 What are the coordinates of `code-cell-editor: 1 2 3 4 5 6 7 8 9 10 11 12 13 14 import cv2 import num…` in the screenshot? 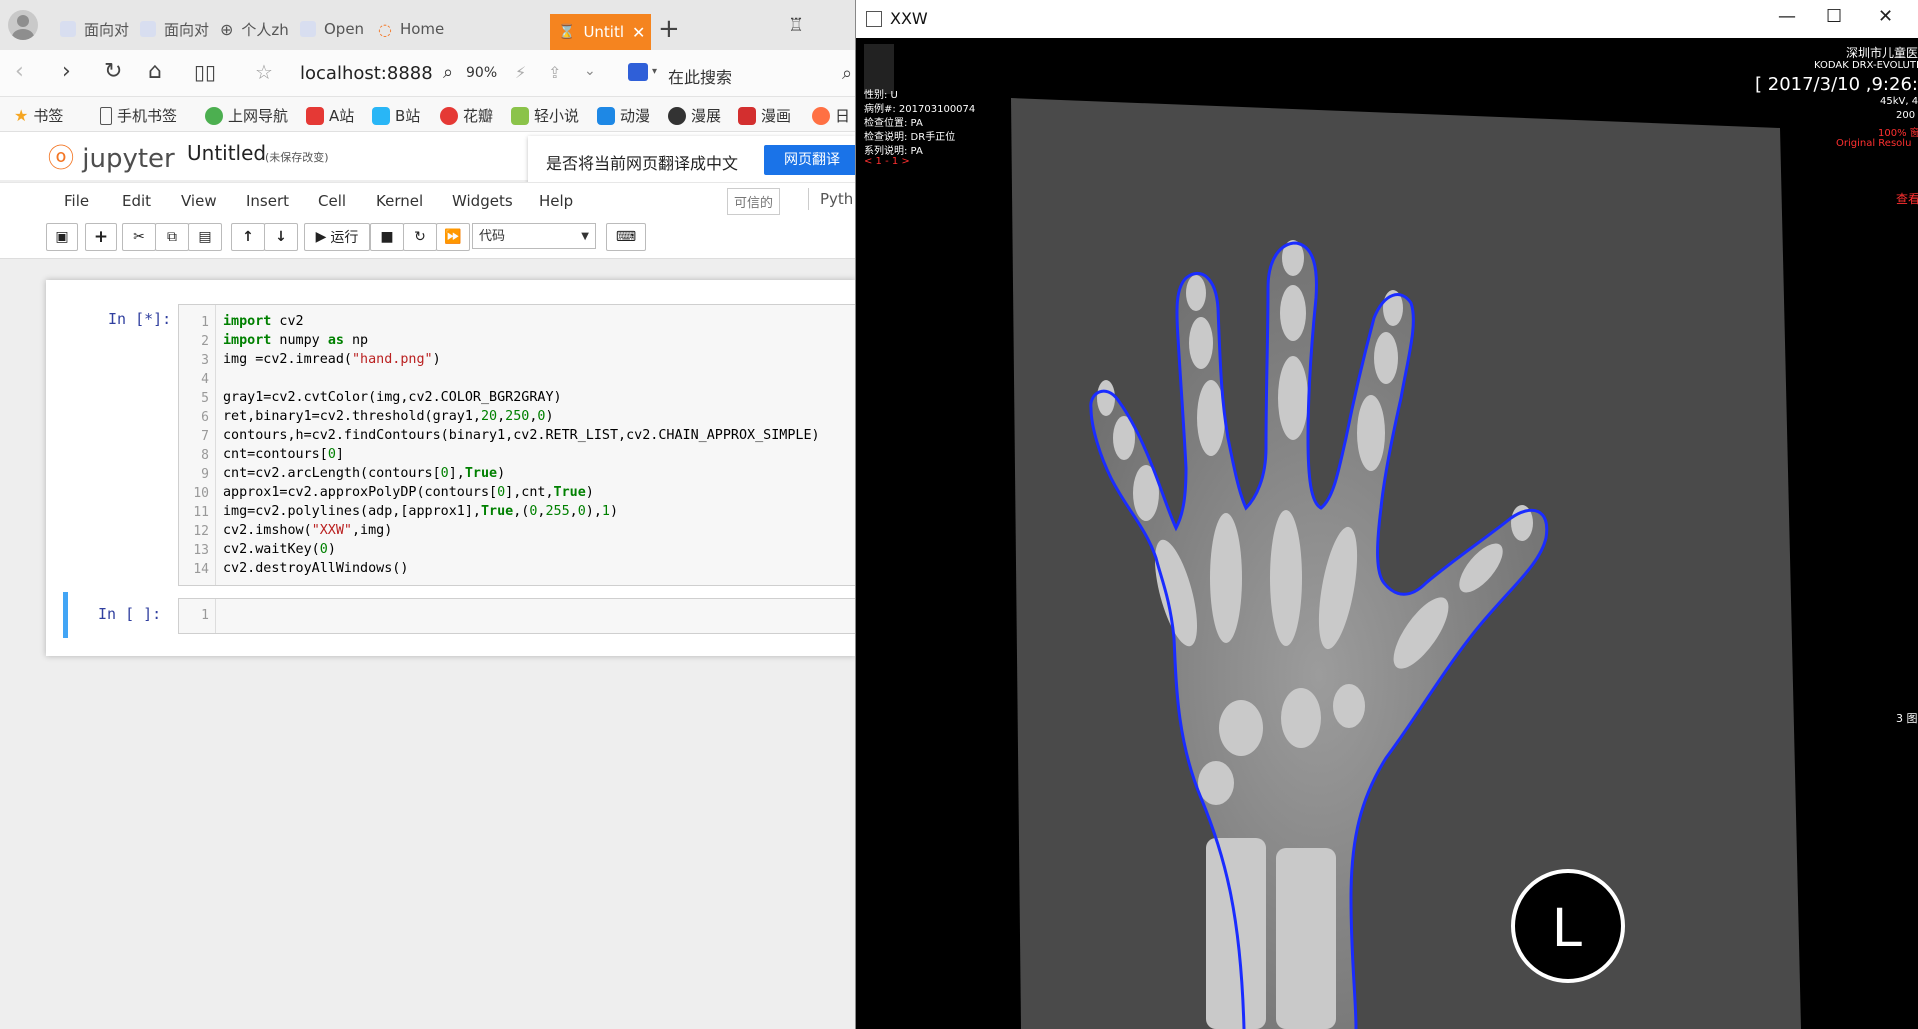 It's located at (517, 445).